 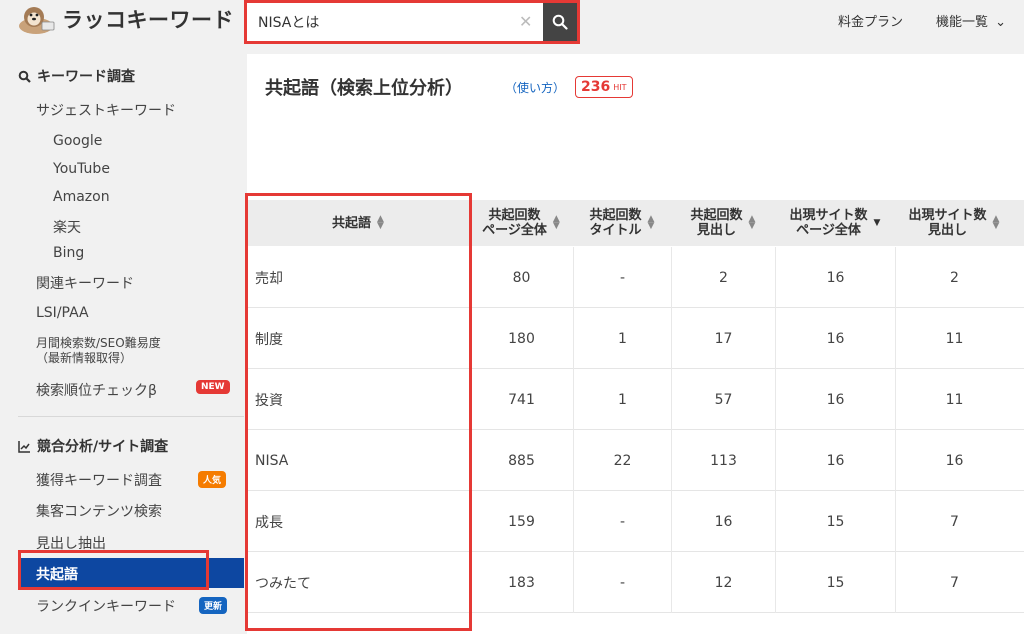 What do you see at coordinates (723, 399) in the screenshot?
I see `count-heading-cell: 57` at bounding box center [723, 399].